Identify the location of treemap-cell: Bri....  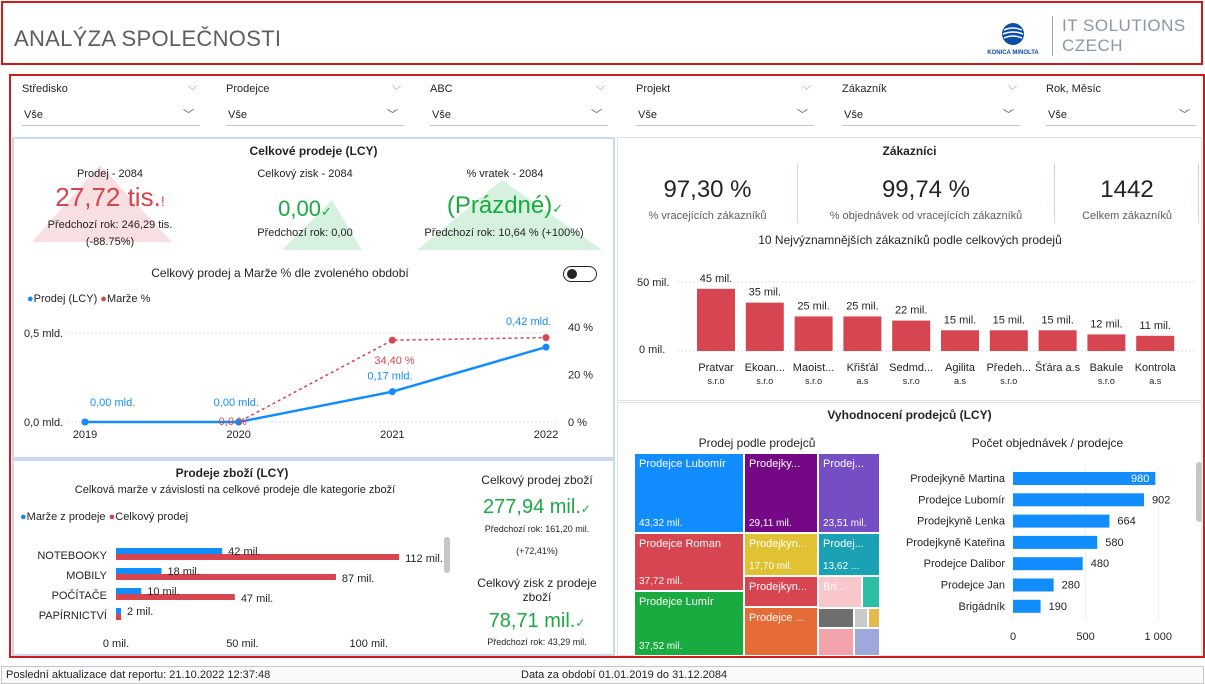
(840, 592).